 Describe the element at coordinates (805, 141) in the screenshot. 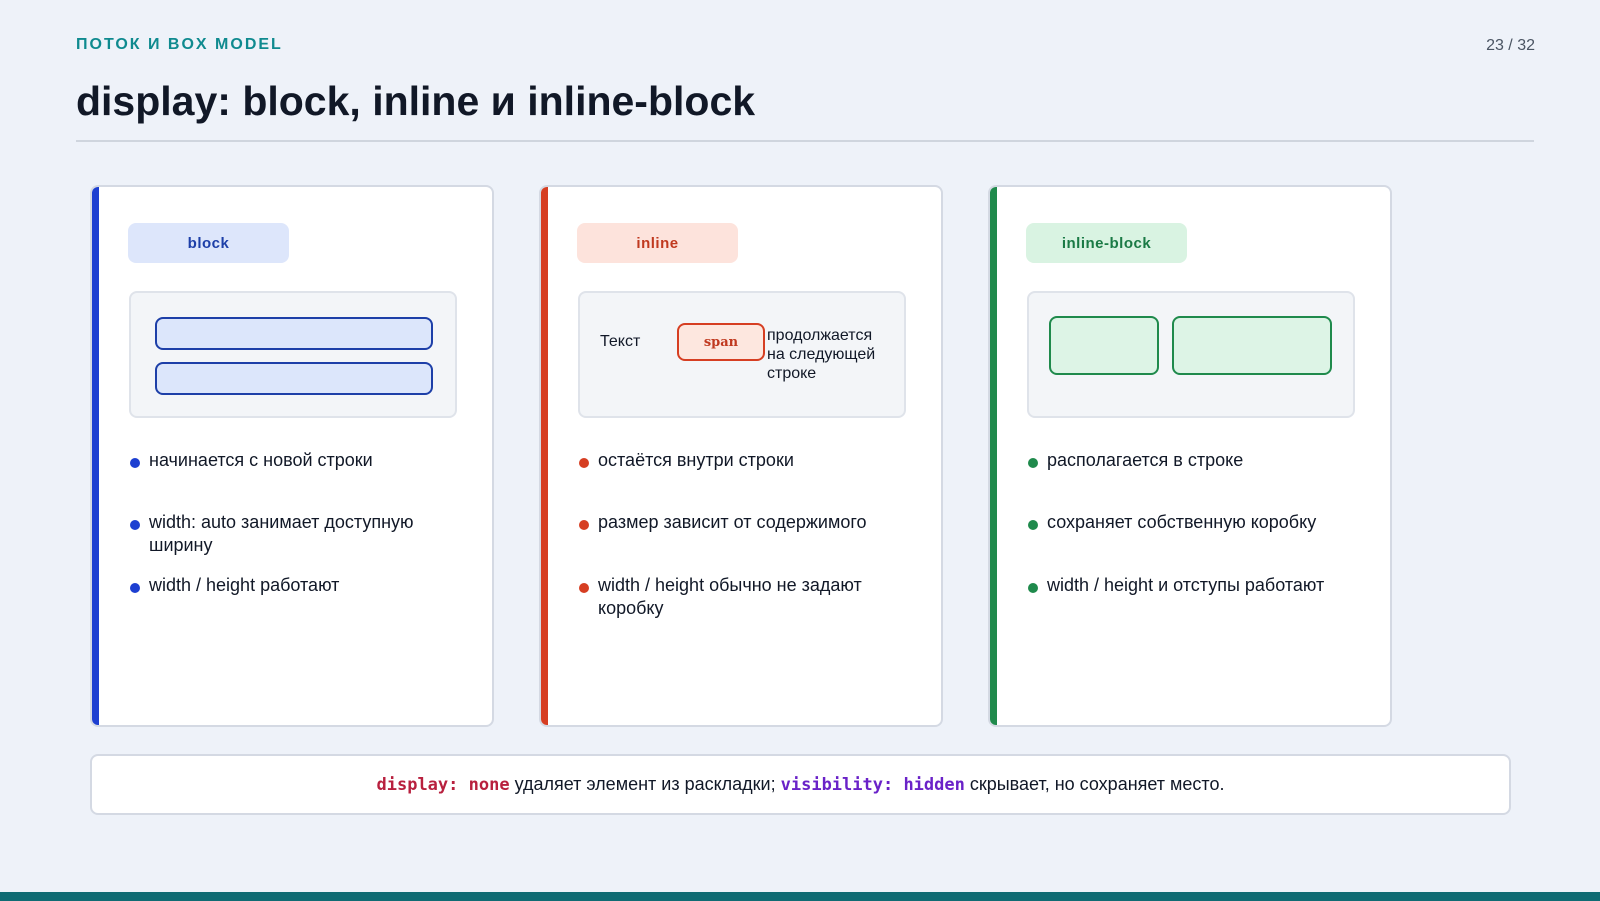

I see `title-divider` at that location.